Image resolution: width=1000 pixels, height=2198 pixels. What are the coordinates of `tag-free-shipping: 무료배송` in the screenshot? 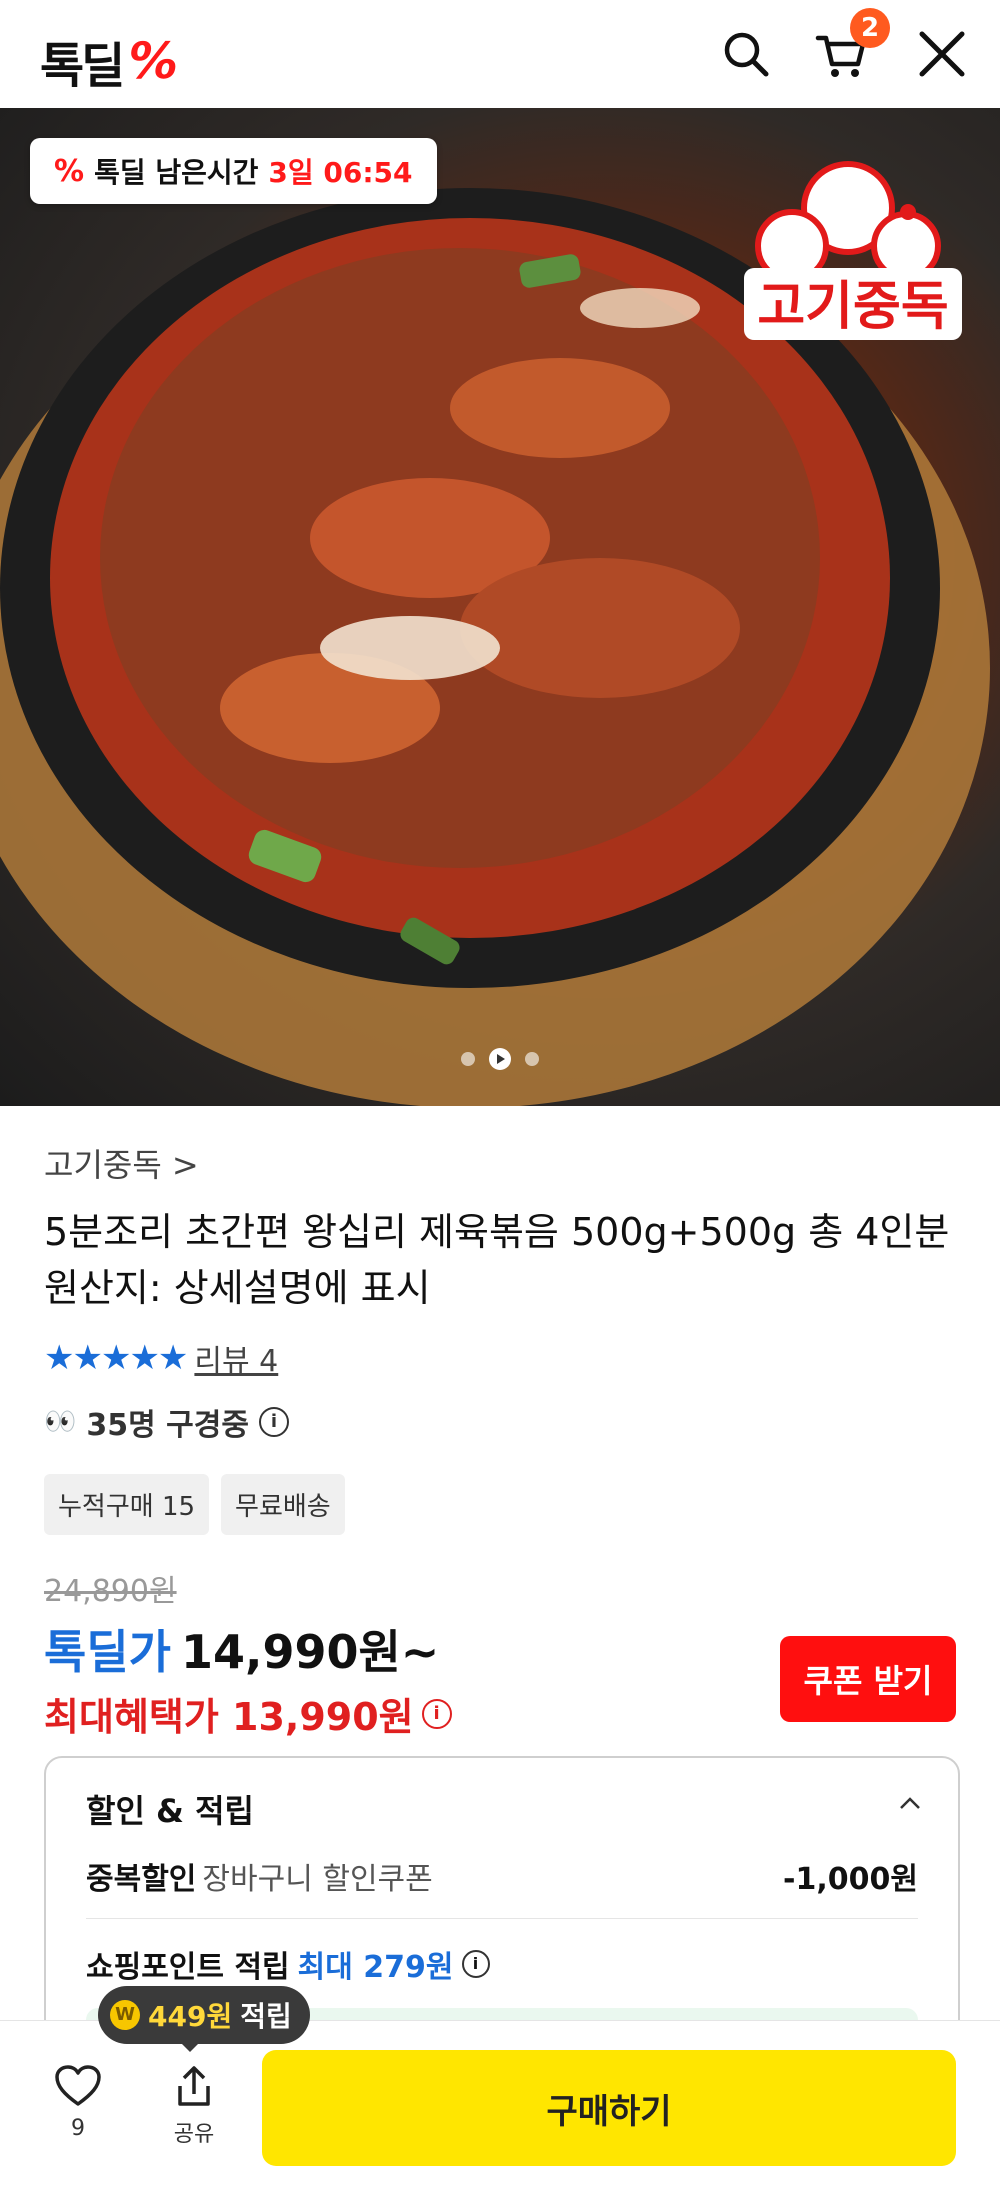 It's located at (283, 1504).